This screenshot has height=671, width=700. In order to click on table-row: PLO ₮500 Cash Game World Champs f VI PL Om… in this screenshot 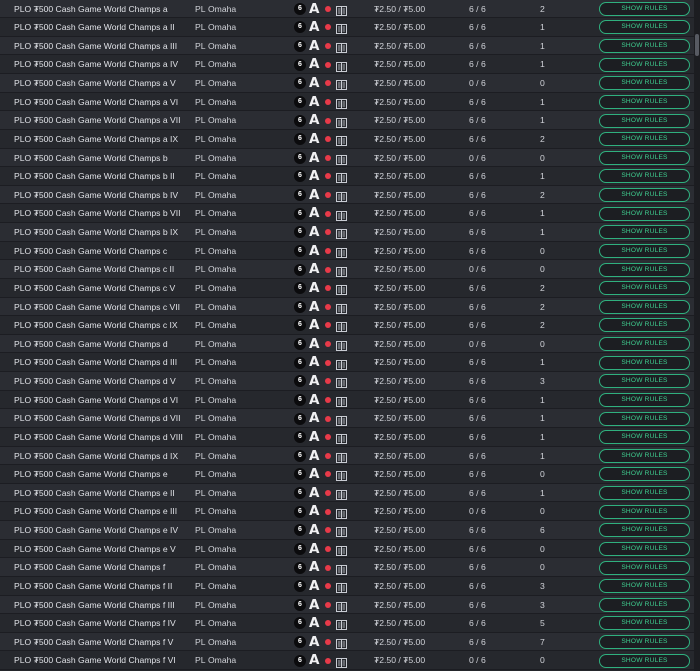, I will do `click(347, 660)`.